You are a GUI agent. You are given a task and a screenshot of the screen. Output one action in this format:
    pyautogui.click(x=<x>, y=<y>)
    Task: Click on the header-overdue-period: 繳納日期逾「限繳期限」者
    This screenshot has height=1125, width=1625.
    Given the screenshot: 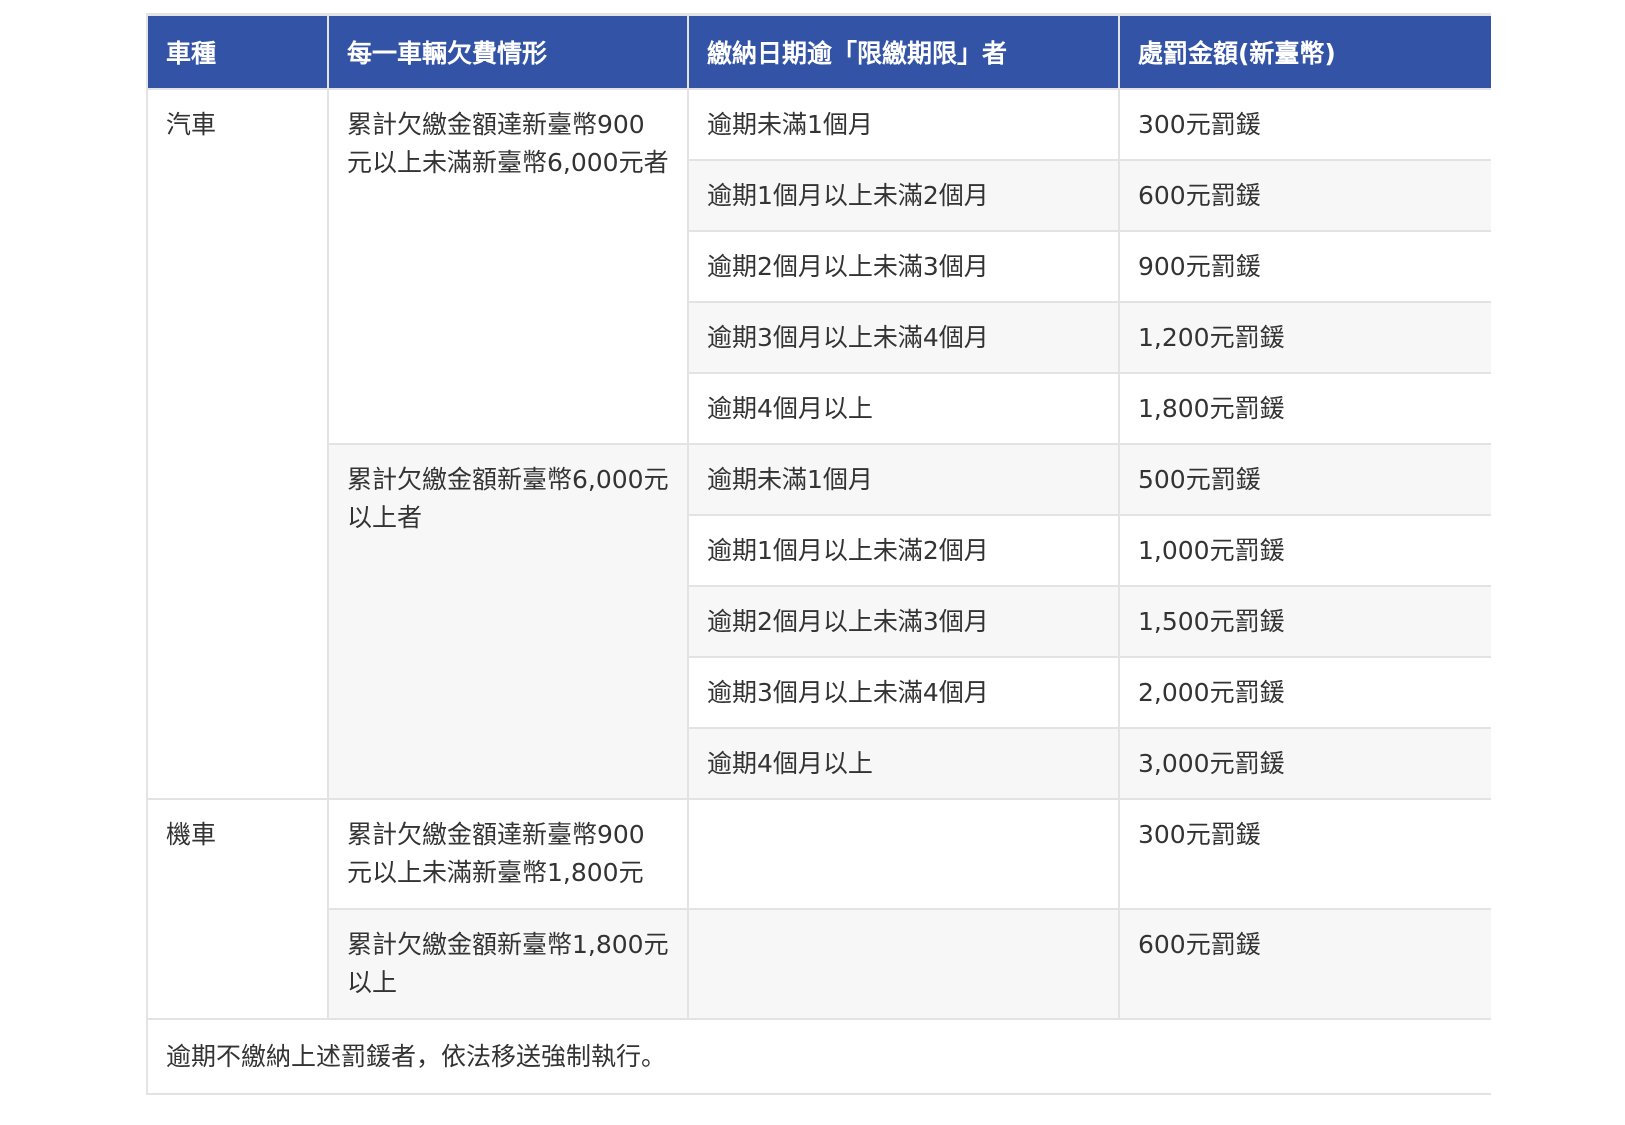 What is the action you would take?
    pyautogui.click(x=903, y=51)
    